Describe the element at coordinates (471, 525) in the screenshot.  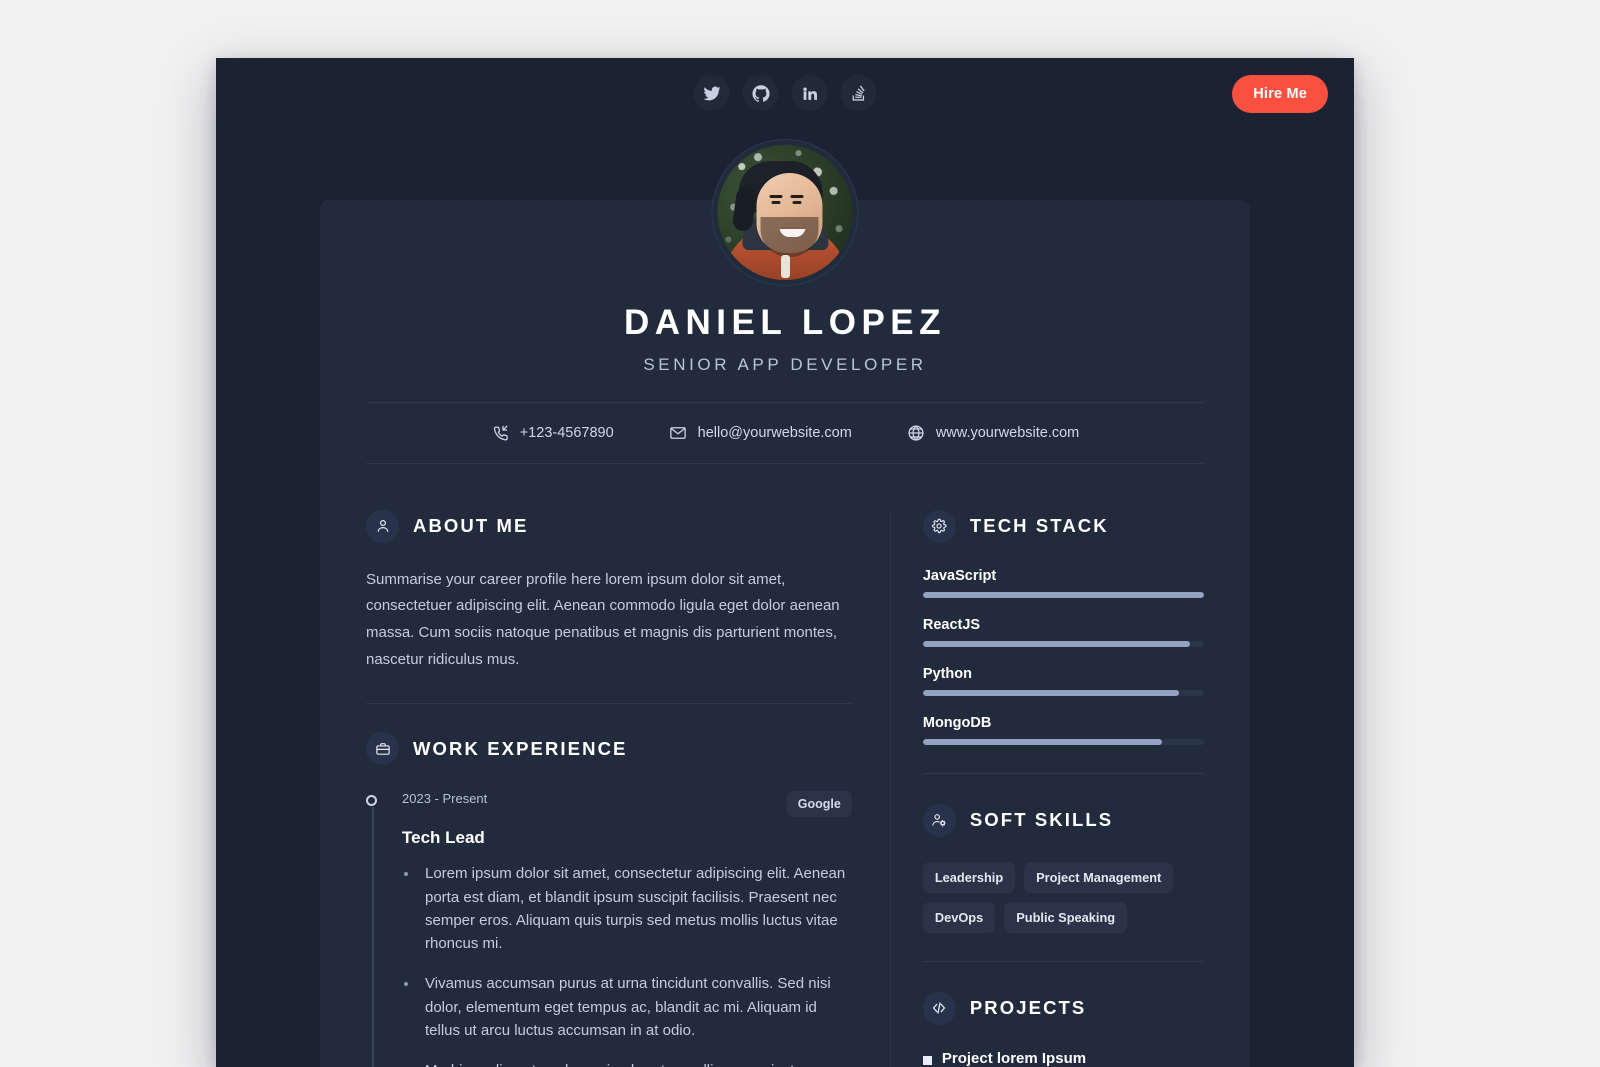
I see `about-me-title: ABOUT ME` at that location.